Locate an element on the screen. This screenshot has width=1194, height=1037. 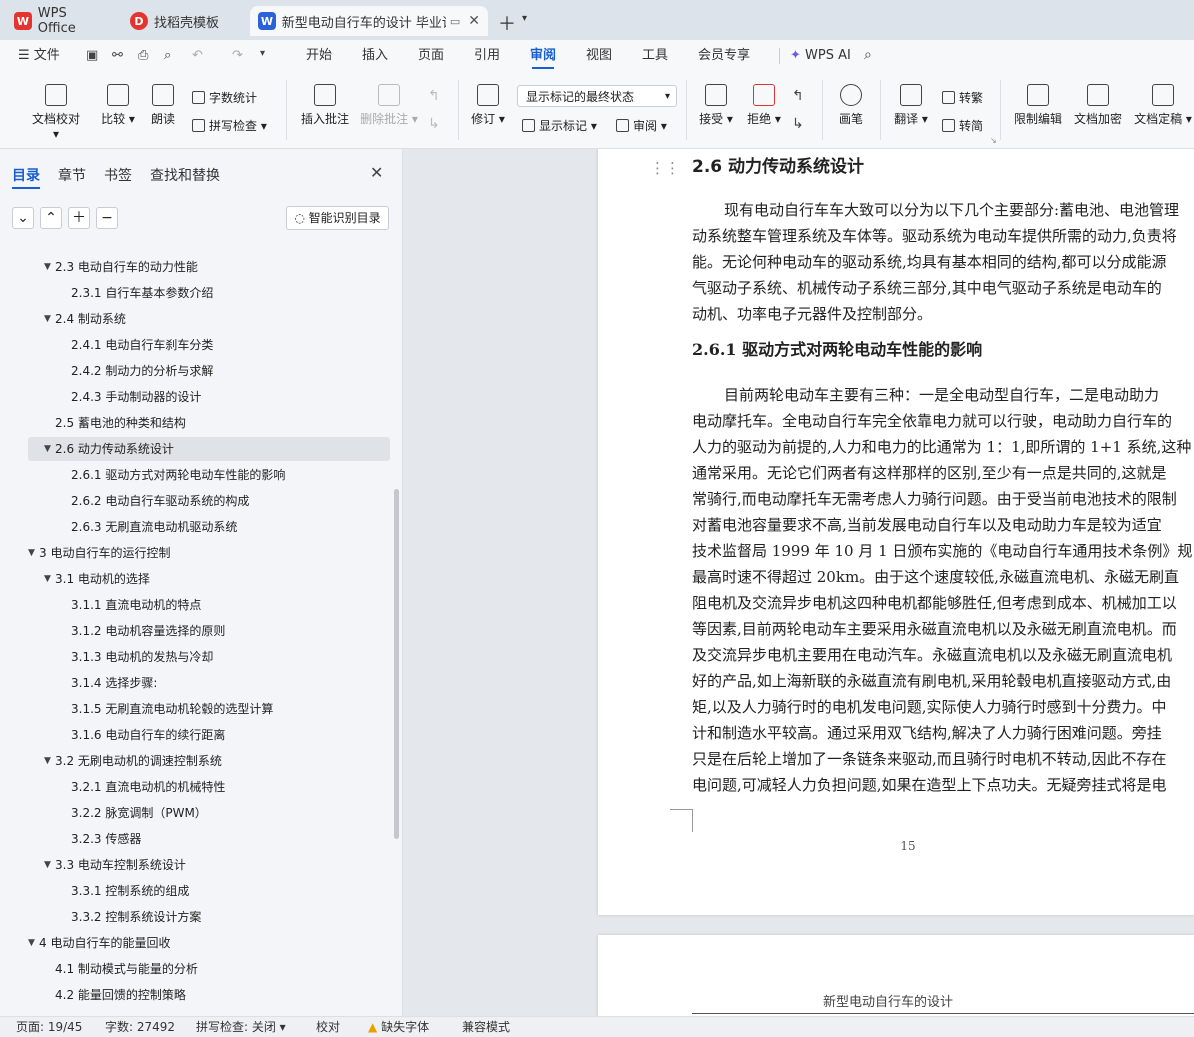
toc-item: 3.1.5 无刷直流电动机轮毂的选型计算 is located at coordinates (209, 709).